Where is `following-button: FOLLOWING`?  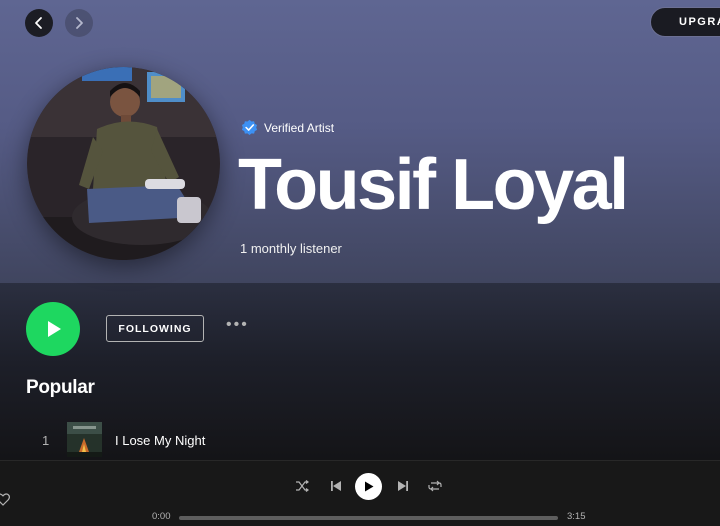
following-button: FOLLOWING is located at coordinates (155, 328).